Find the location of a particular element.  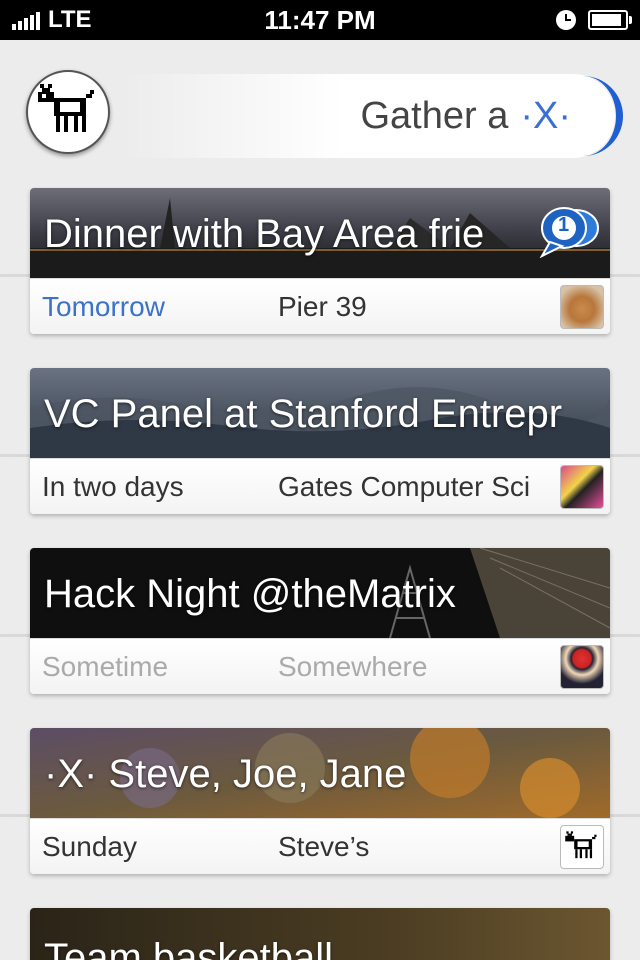

battery-icon is located at coordinates (610, 20).